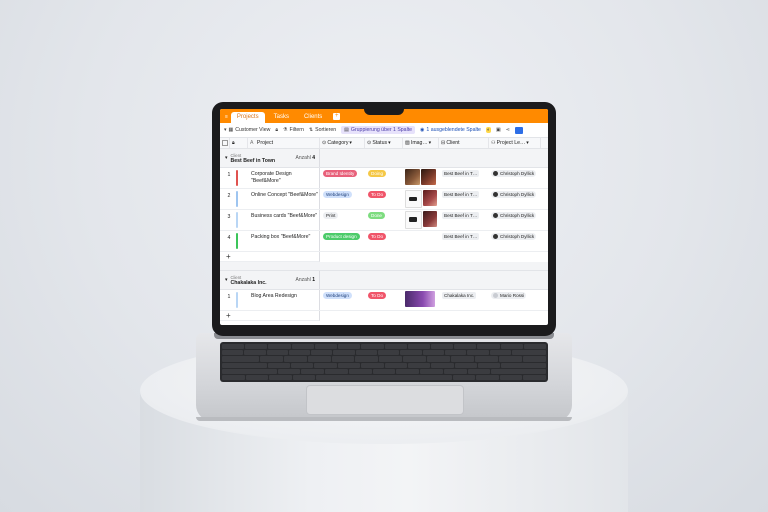 Image resolution: width=768 pixels, height=512 pixels. I want to click on project-cell: Corporate Design "Beef&More", so click(279, 178).